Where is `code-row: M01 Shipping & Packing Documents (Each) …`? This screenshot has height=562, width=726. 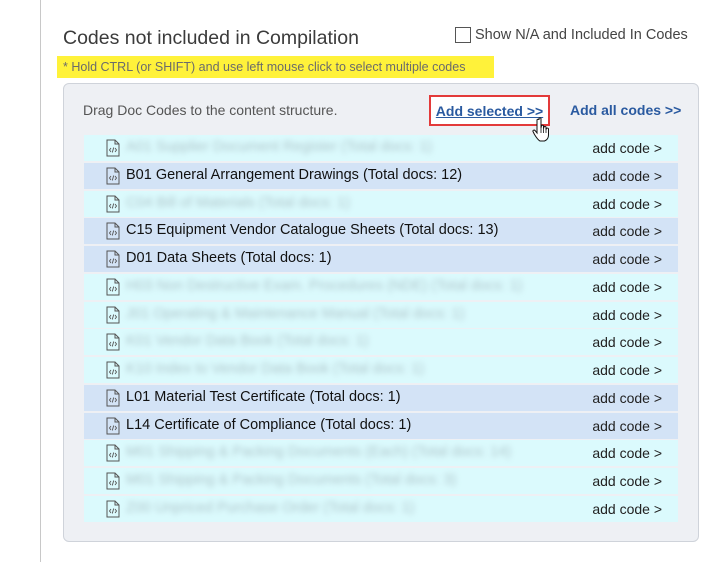 code-row: M01 Shipping & Packing Documents (Each) … is located at coordinates (381, 453).